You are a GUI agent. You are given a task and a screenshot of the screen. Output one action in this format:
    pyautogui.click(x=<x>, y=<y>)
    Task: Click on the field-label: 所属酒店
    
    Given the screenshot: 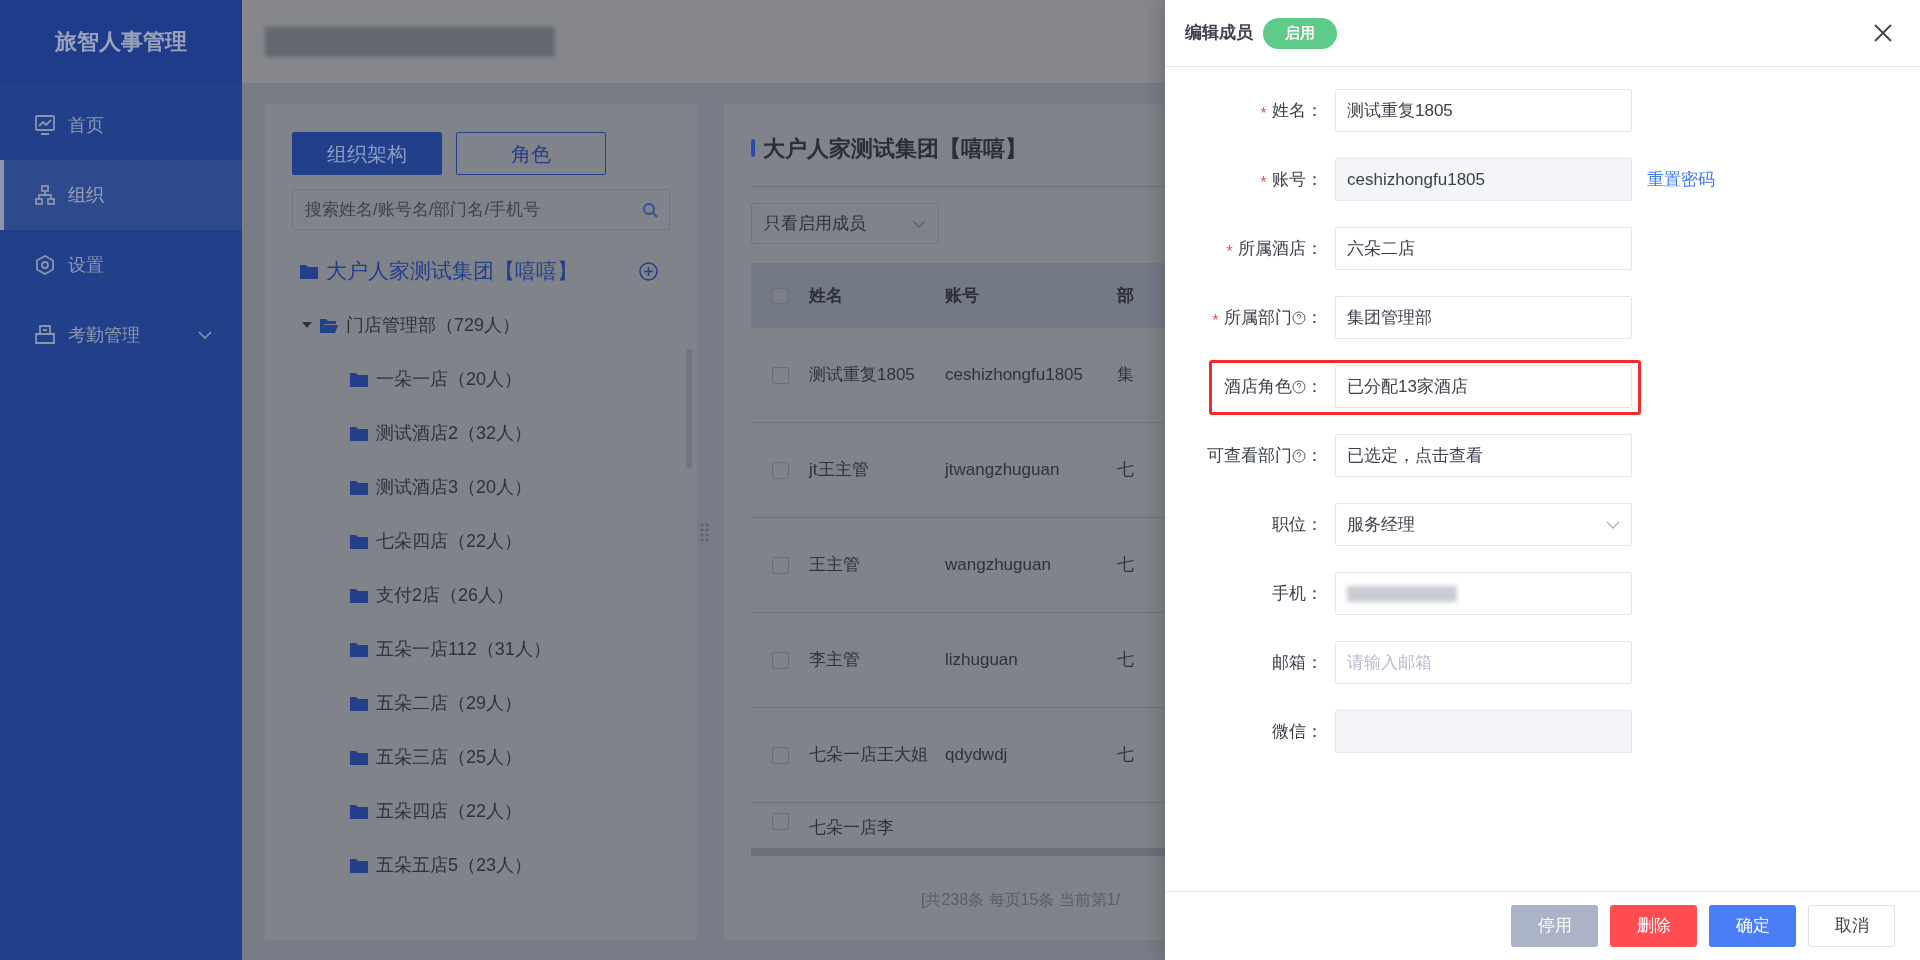 What is the action you would take?
    pyautogui.click(x=1272, y=248)
    